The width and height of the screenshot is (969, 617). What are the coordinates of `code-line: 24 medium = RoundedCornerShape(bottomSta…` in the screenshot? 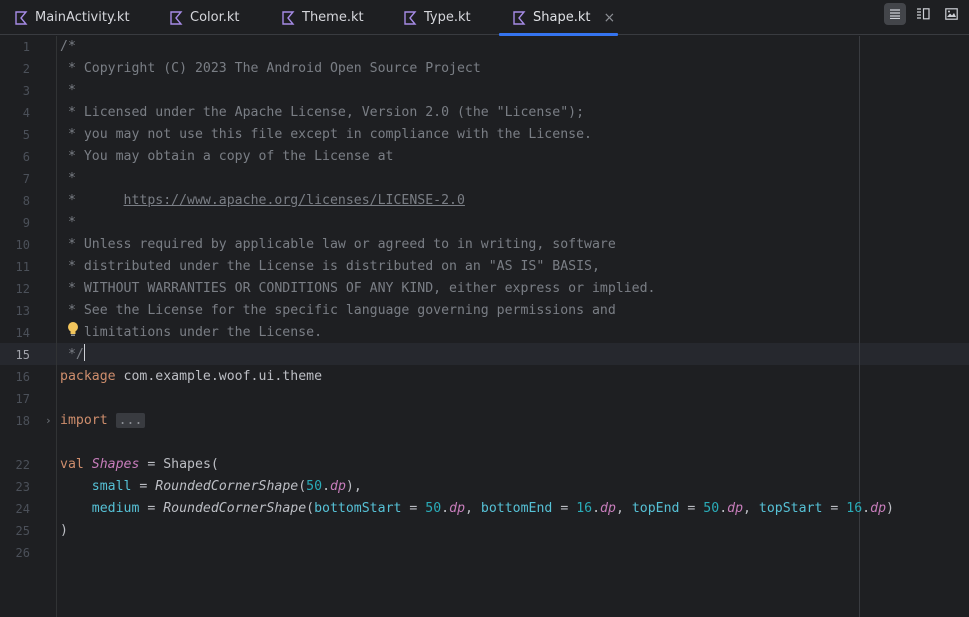 It's located at (484, 509).